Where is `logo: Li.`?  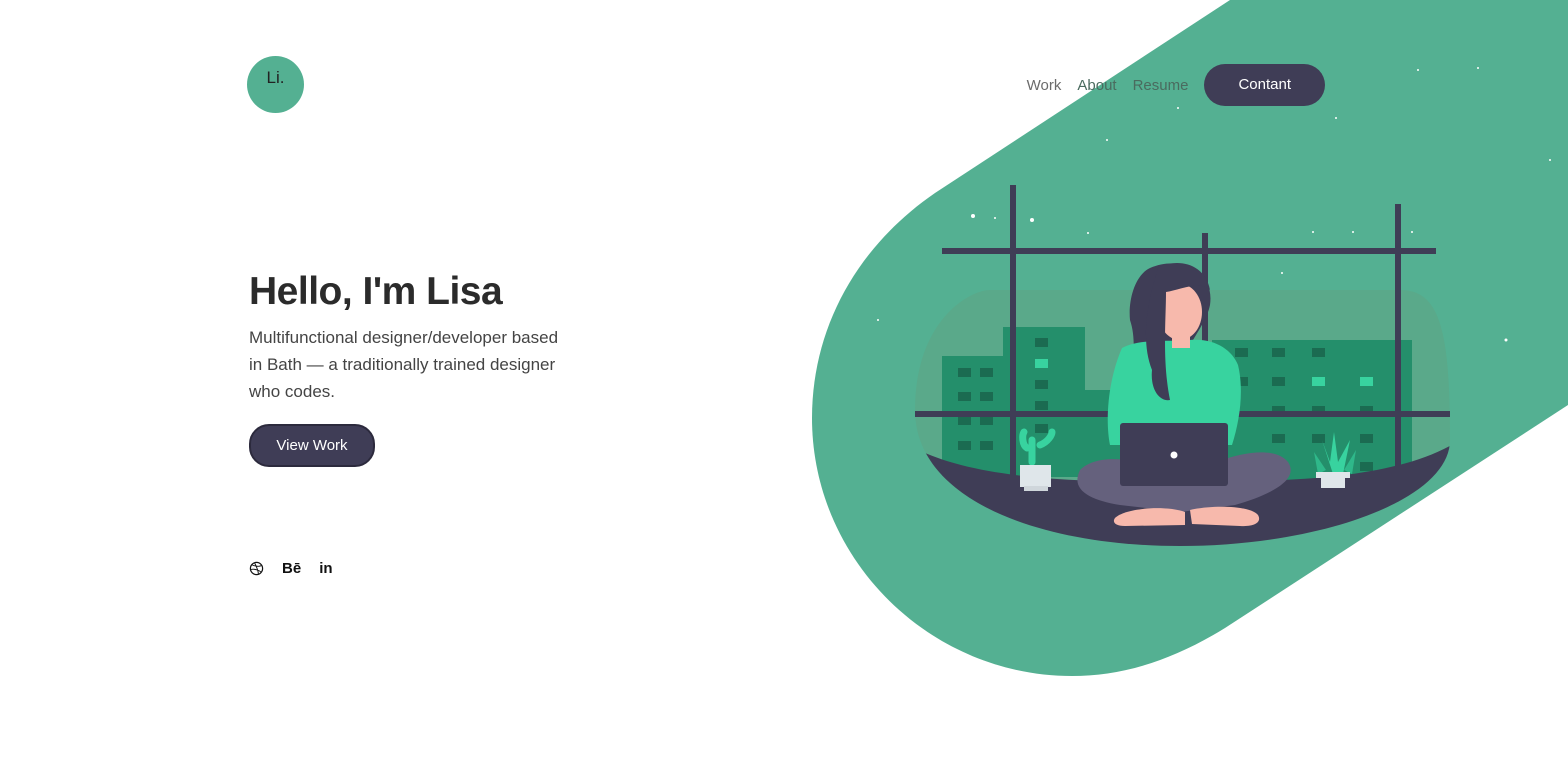
logo: Li. is located at coordinates (275, 84).